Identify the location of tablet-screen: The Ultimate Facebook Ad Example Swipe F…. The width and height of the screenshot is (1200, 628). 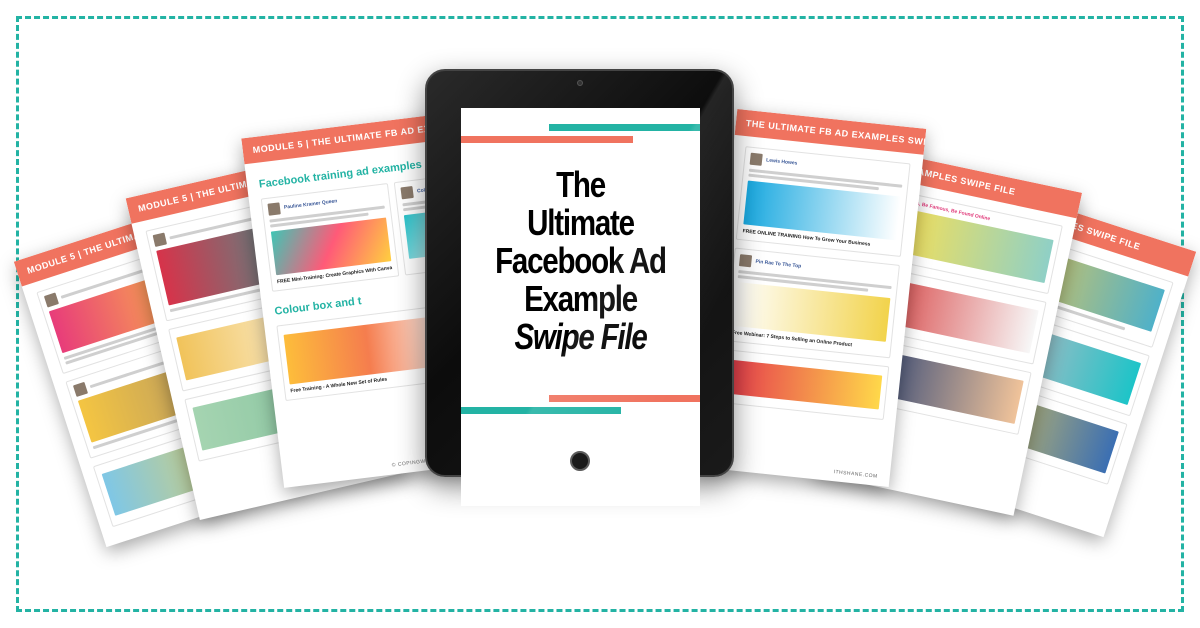
(580, 307).